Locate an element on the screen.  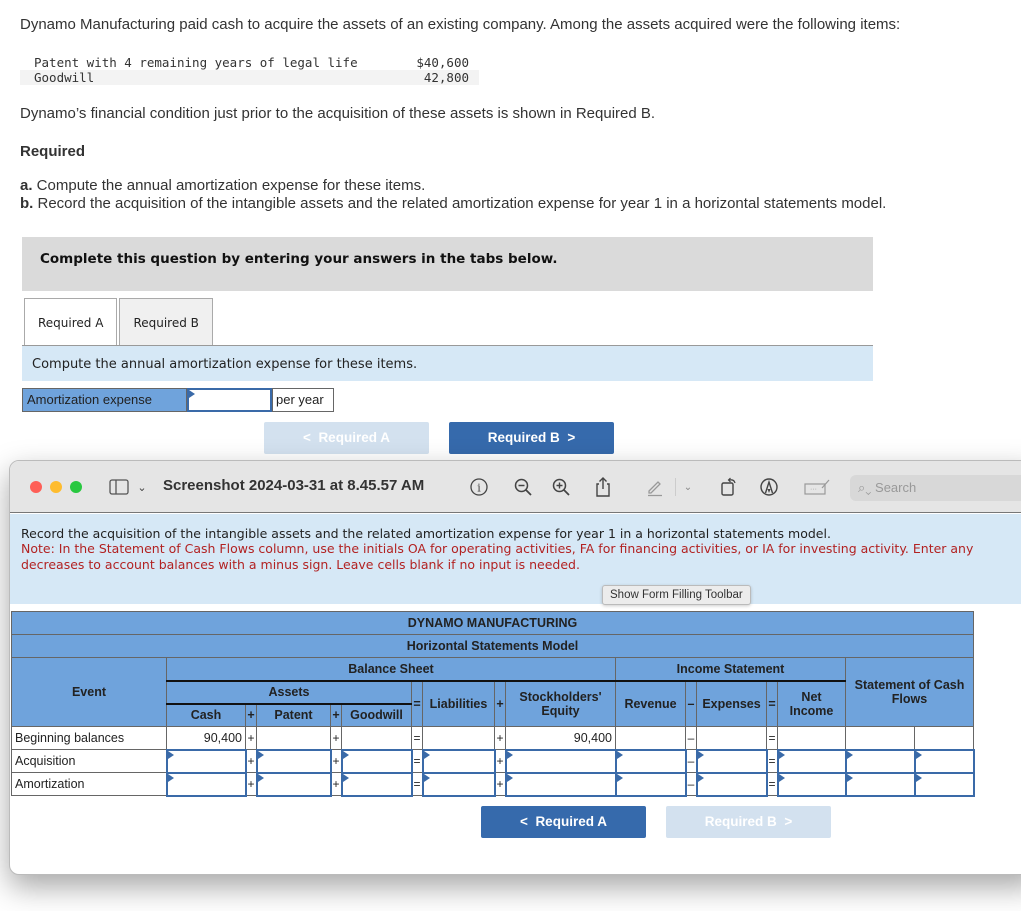
table-row-acquisition: Acquisition + + = + – = is located at coordinates (493, 761).